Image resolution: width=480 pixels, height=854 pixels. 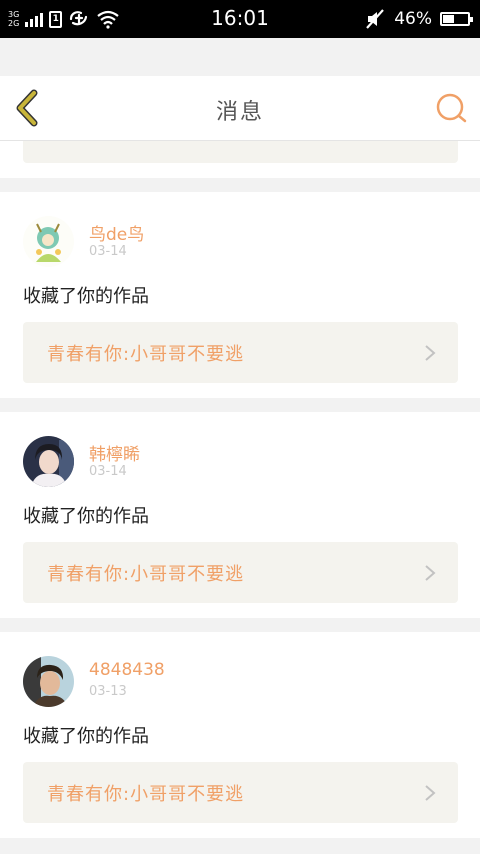 I want to click on battery-percent: 46%, so click(x=413, y=19).